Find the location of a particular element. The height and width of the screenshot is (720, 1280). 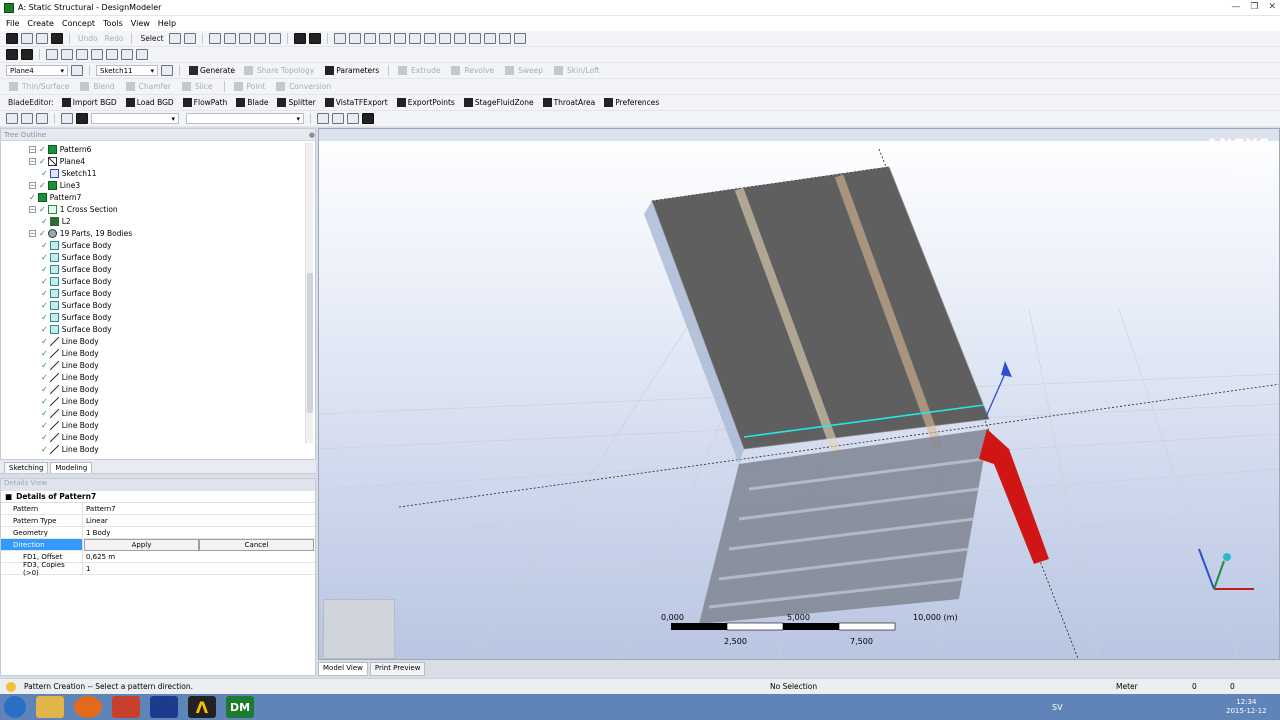

select-edge-icon is located at coordinates (229, 38).